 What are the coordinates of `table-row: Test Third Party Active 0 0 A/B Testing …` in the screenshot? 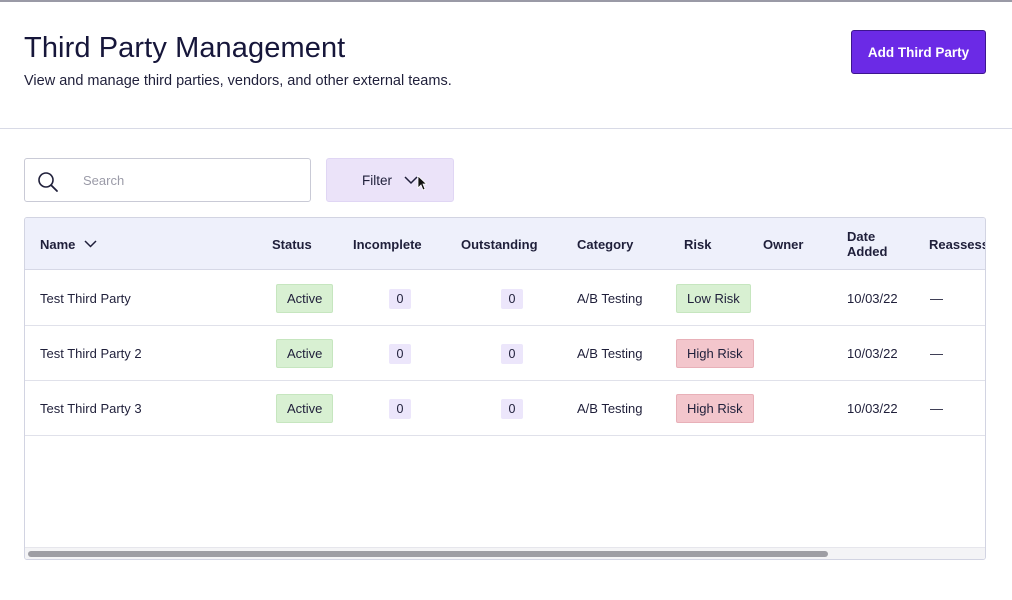 It's located at (505, 298).